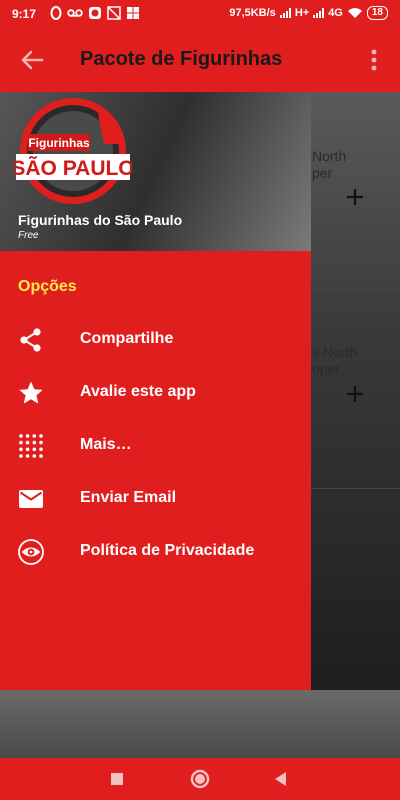  What do you see at coordinates (30, 340) in the screenshot?
I see `share-icon` at bounding box center [30, 340].